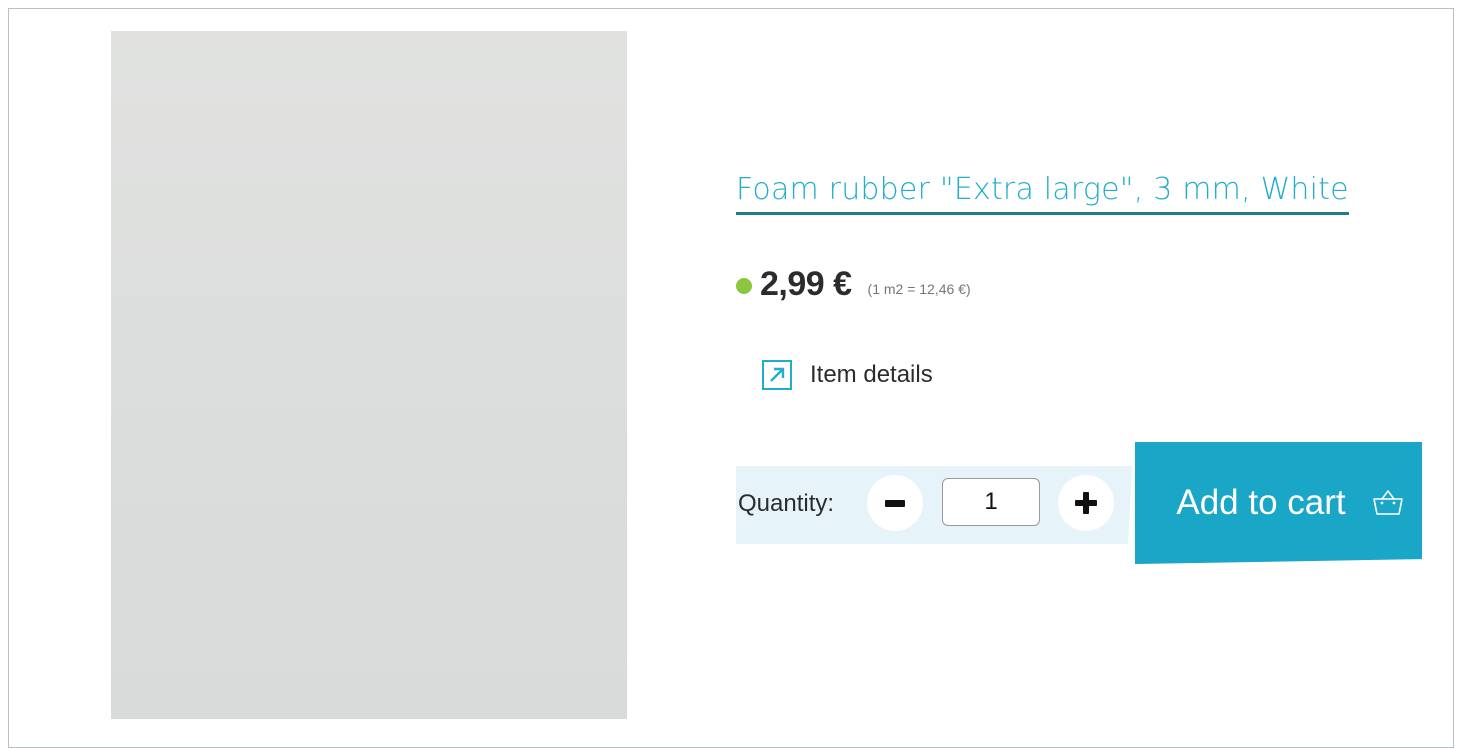 This screenshot has width=1463, height=748. What do you see at coordinates (744, 286) in the screenshot?
I see `availability-dot-icon` at bounding box center [744, 286].